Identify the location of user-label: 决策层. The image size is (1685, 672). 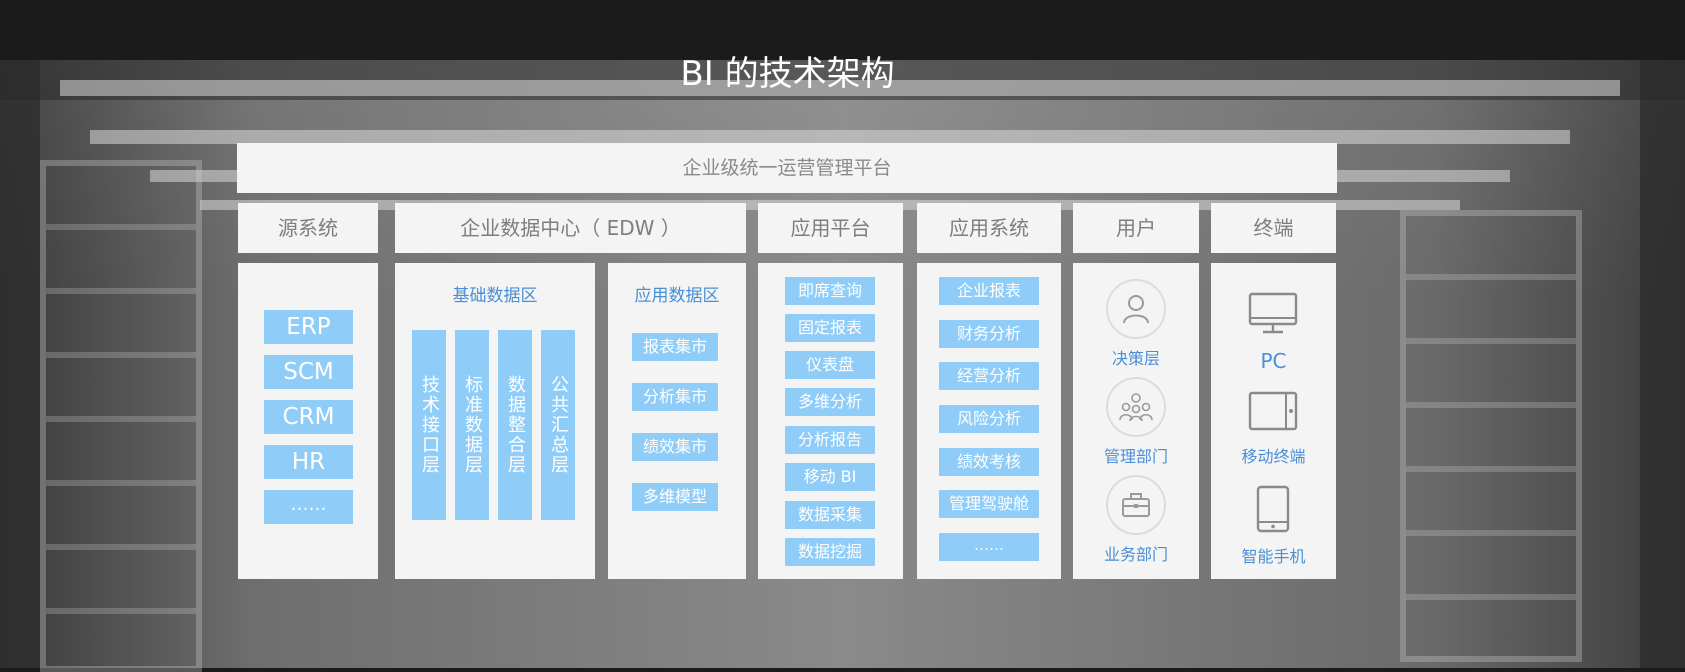
(1135, 358).